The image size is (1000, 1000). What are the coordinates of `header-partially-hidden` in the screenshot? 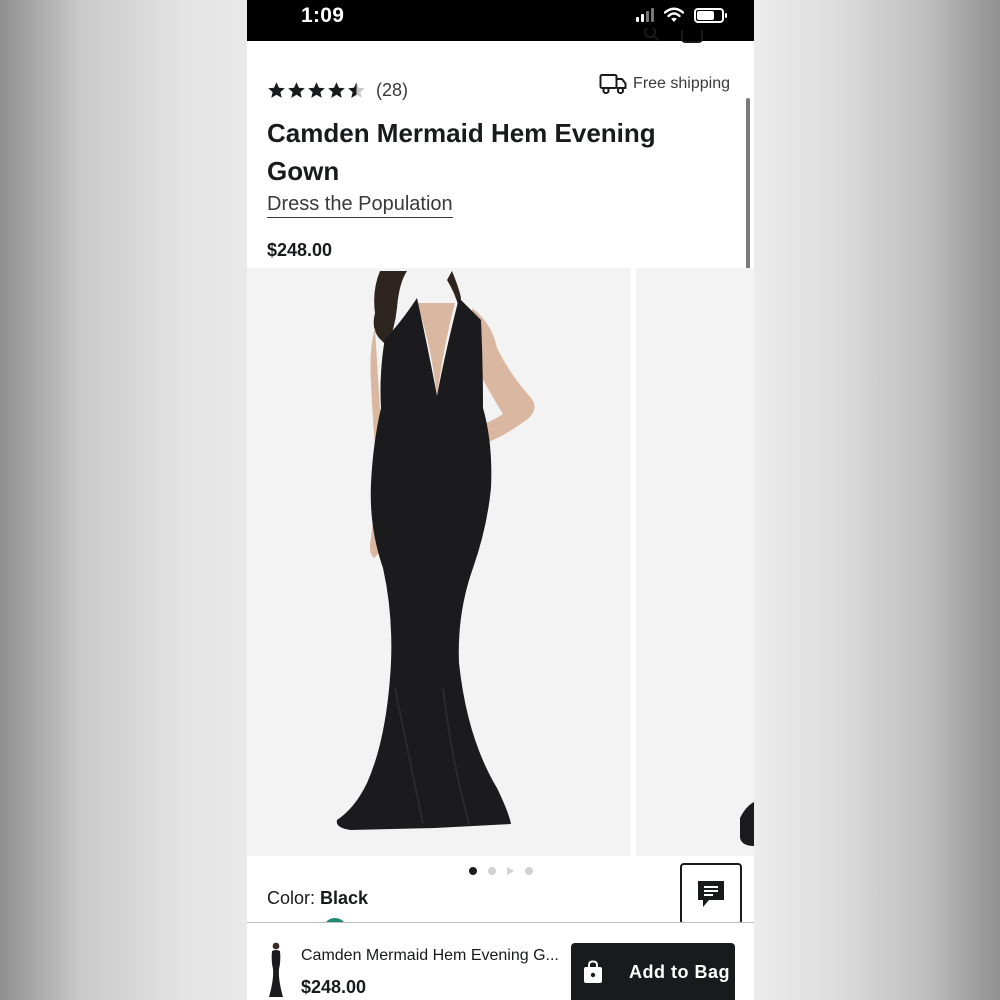 It's located at (679, 37).